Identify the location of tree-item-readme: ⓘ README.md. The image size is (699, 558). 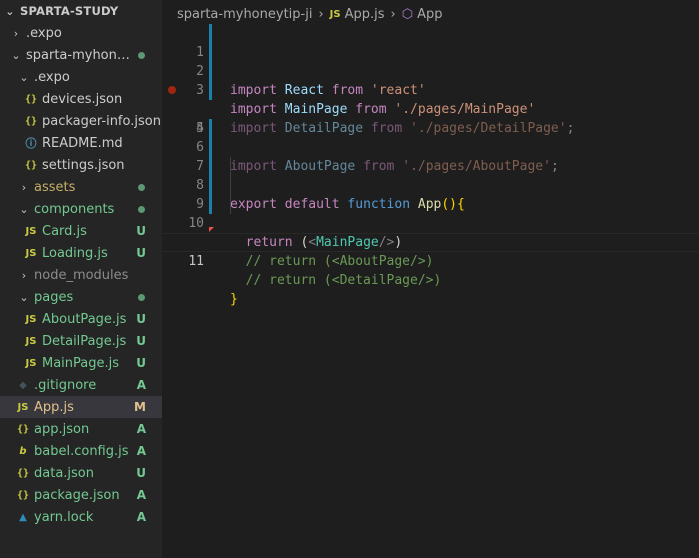
(81, 143).